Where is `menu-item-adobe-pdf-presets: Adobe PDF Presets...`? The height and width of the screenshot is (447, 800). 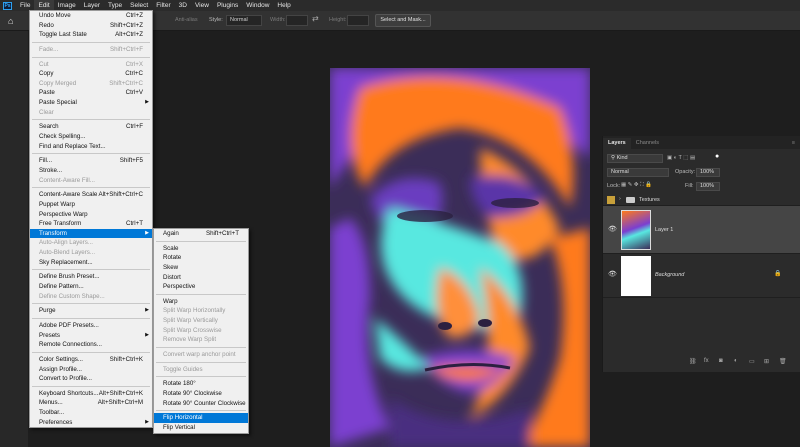 menu-item-adobe-pdf-presets: Adobe PDF Presets... is located at coordinates (91, 326).